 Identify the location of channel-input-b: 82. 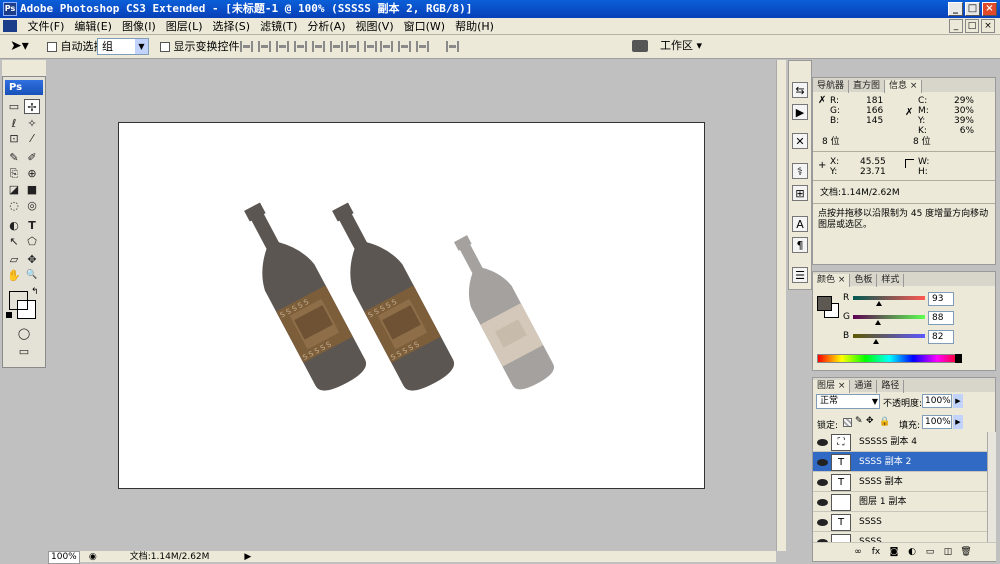
(941, 337).